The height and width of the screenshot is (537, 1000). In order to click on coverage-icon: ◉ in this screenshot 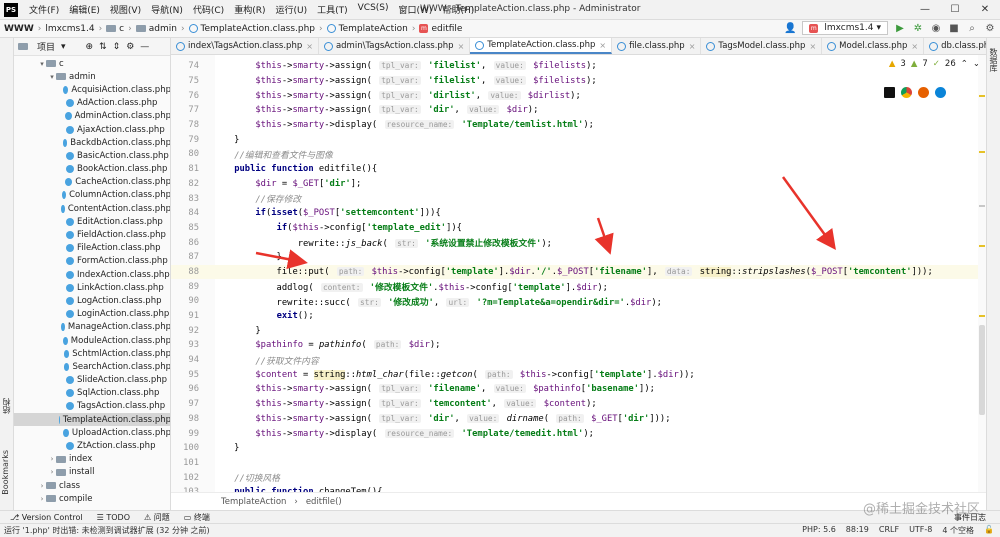, I will do `click(936, 28)`.